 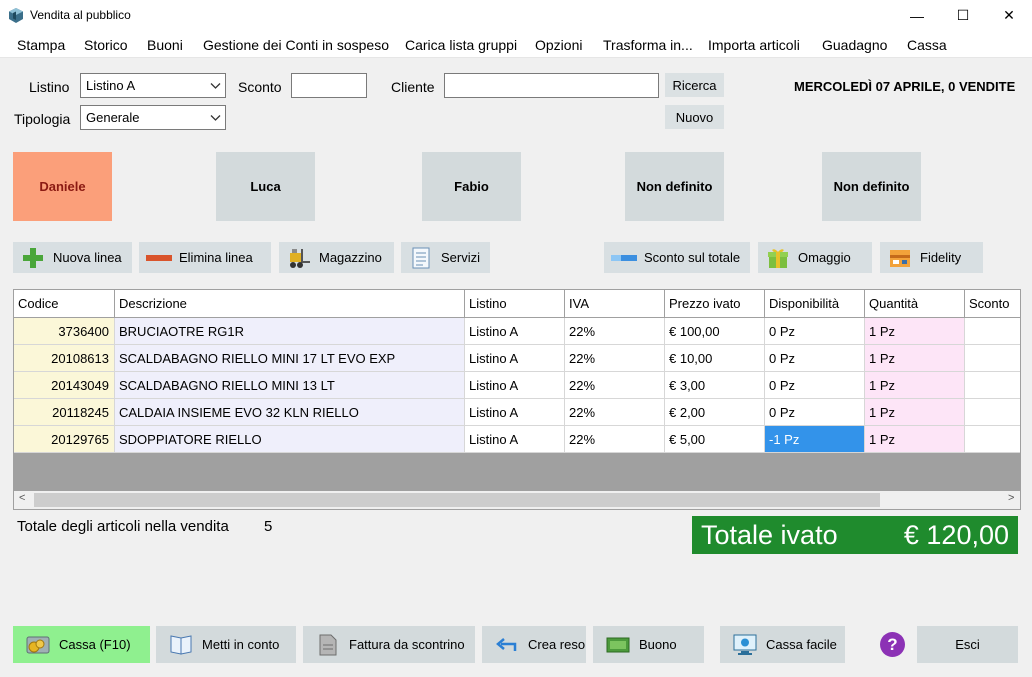 I want to click on cell-codice: 20108613, so click(x=64, y=358).